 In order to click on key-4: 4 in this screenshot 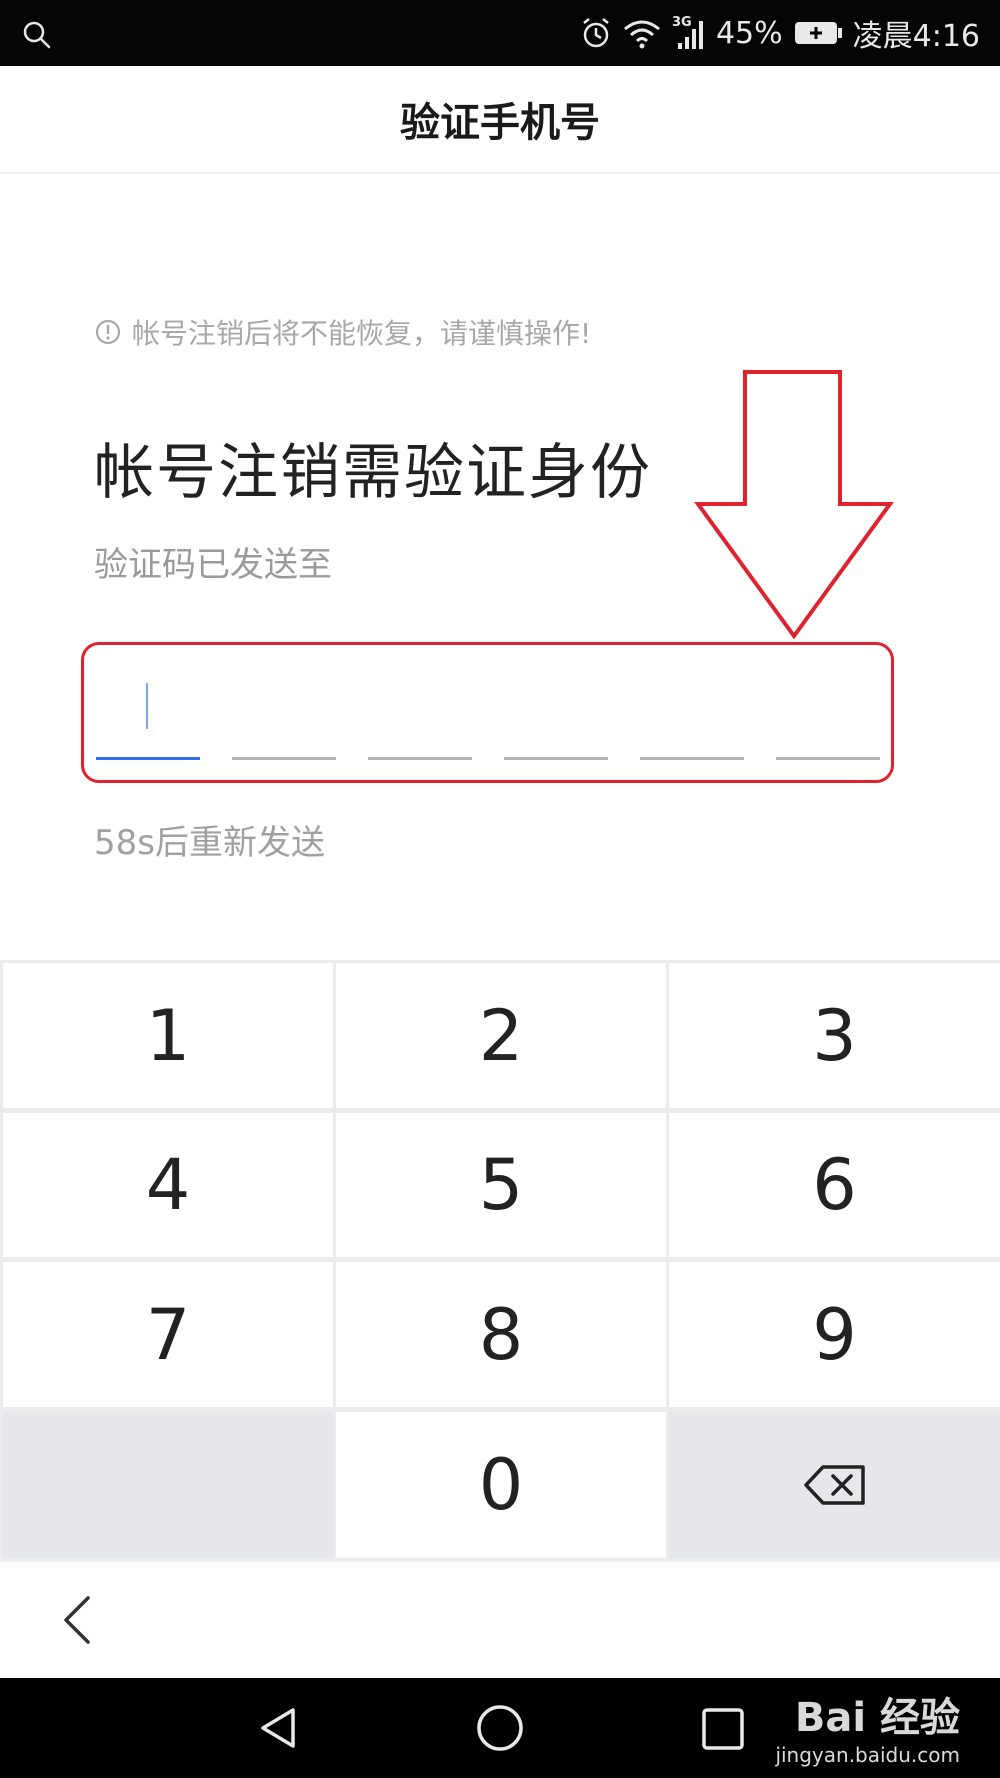, I will do `click(168, 1185)`.